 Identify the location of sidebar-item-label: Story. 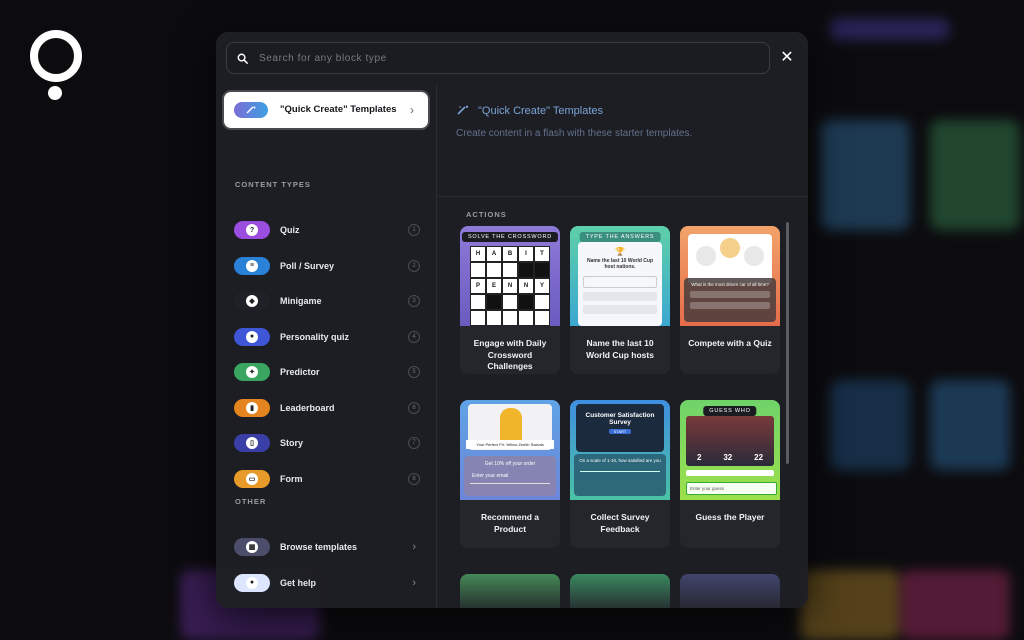
(292, 443).